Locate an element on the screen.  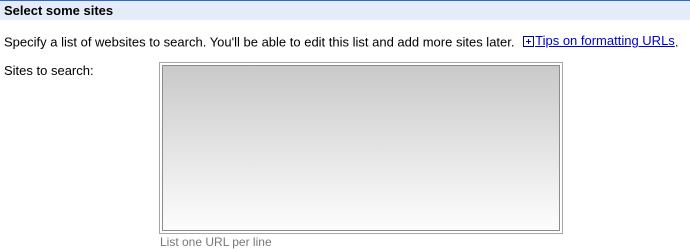
section-header: Select some sites is located at coordinates (345, 10).